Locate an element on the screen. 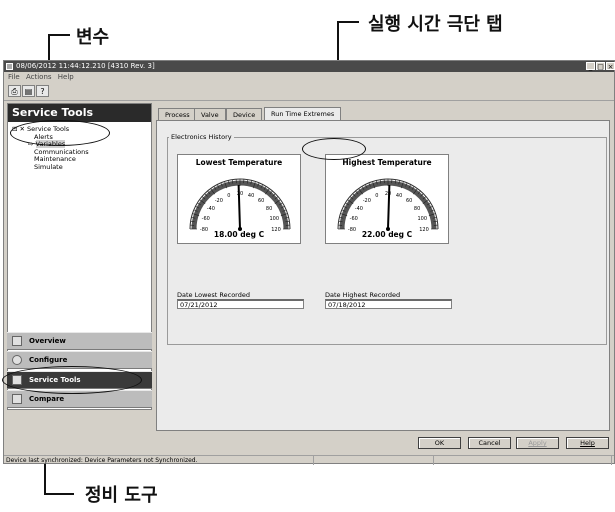 This screenshot has width=615, height=512. help-pointer-icon: ? is located at coordinates (42, 91).